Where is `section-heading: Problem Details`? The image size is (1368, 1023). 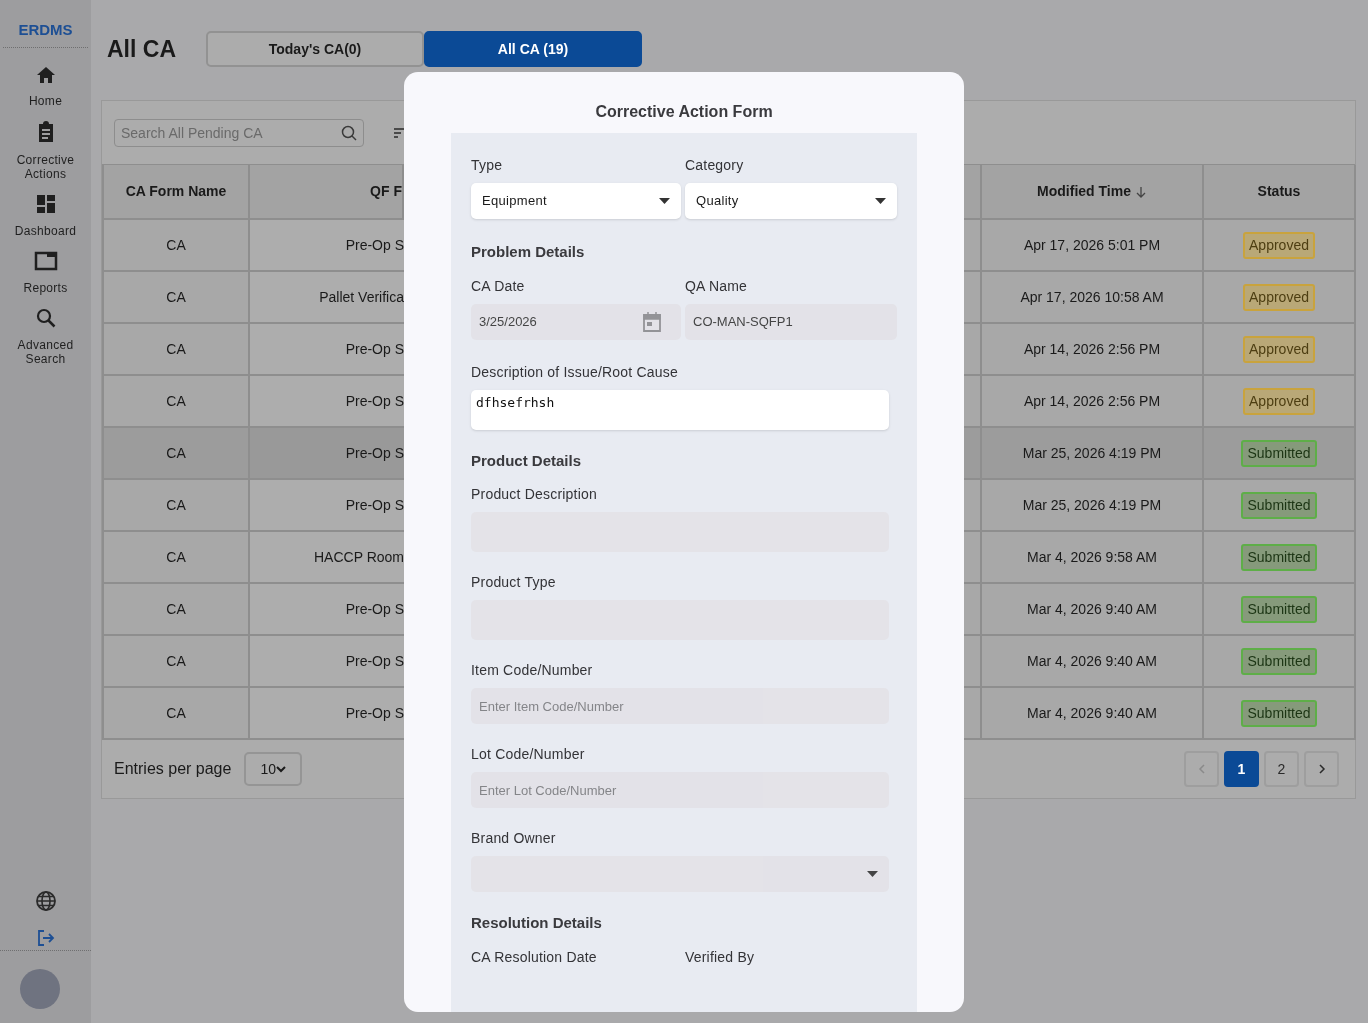
section-heading: Problem Details is located at coordinates (528, 252).